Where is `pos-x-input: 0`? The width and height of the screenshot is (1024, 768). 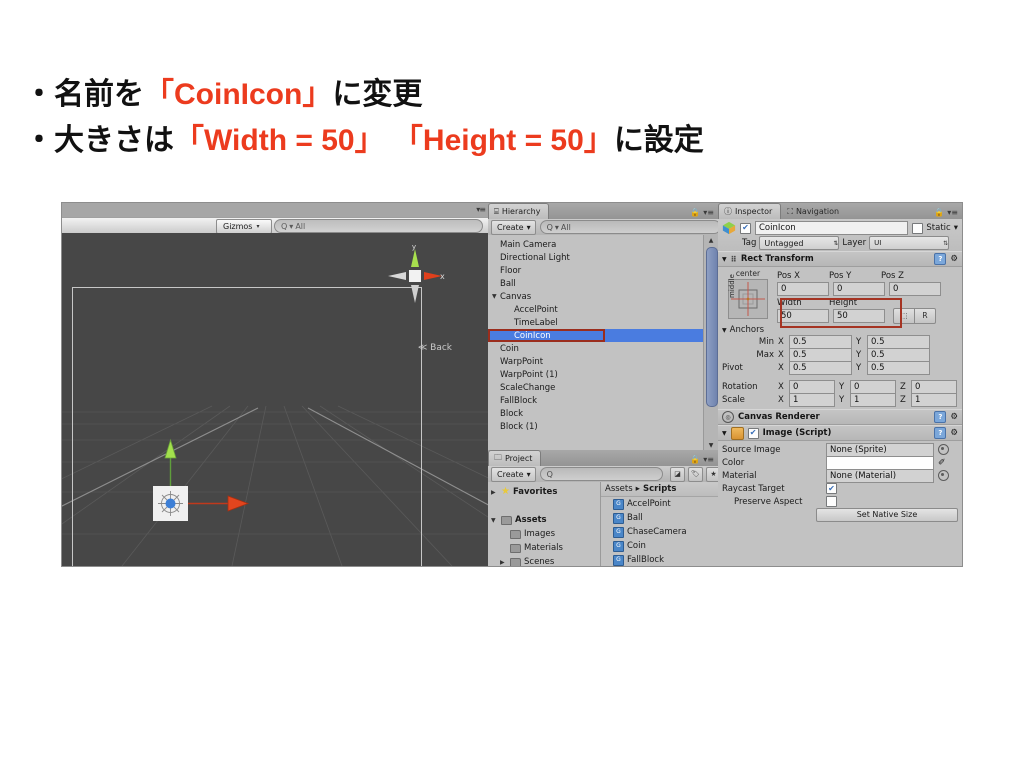 pos-x-input: 0 is located at coordinates (803, 288).